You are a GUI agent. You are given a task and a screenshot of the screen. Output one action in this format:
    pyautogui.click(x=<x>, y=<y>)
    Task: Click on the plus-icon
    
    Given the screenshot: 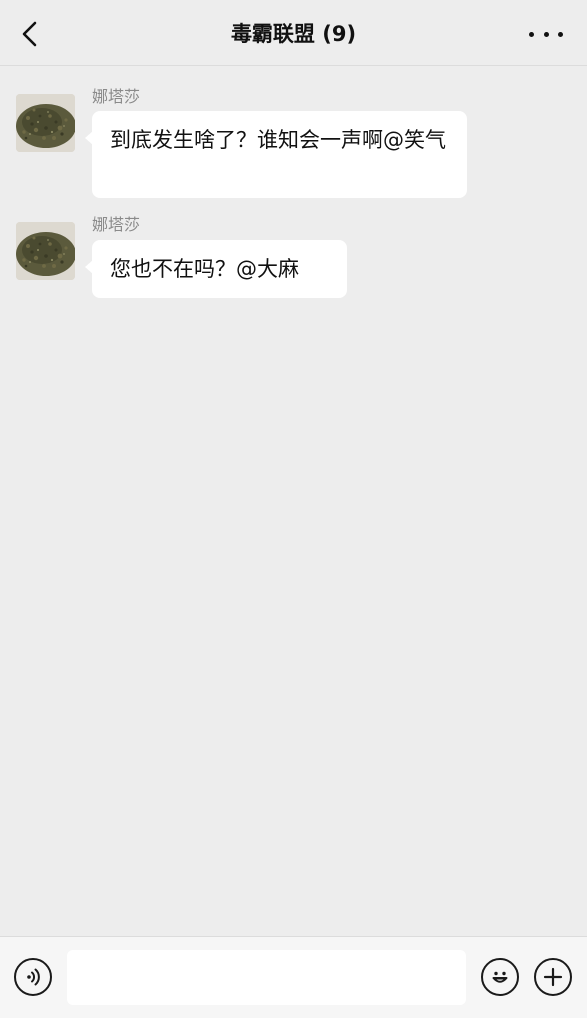 What is the action you would take?
    pyautogui.click(x=553, y=977)
    